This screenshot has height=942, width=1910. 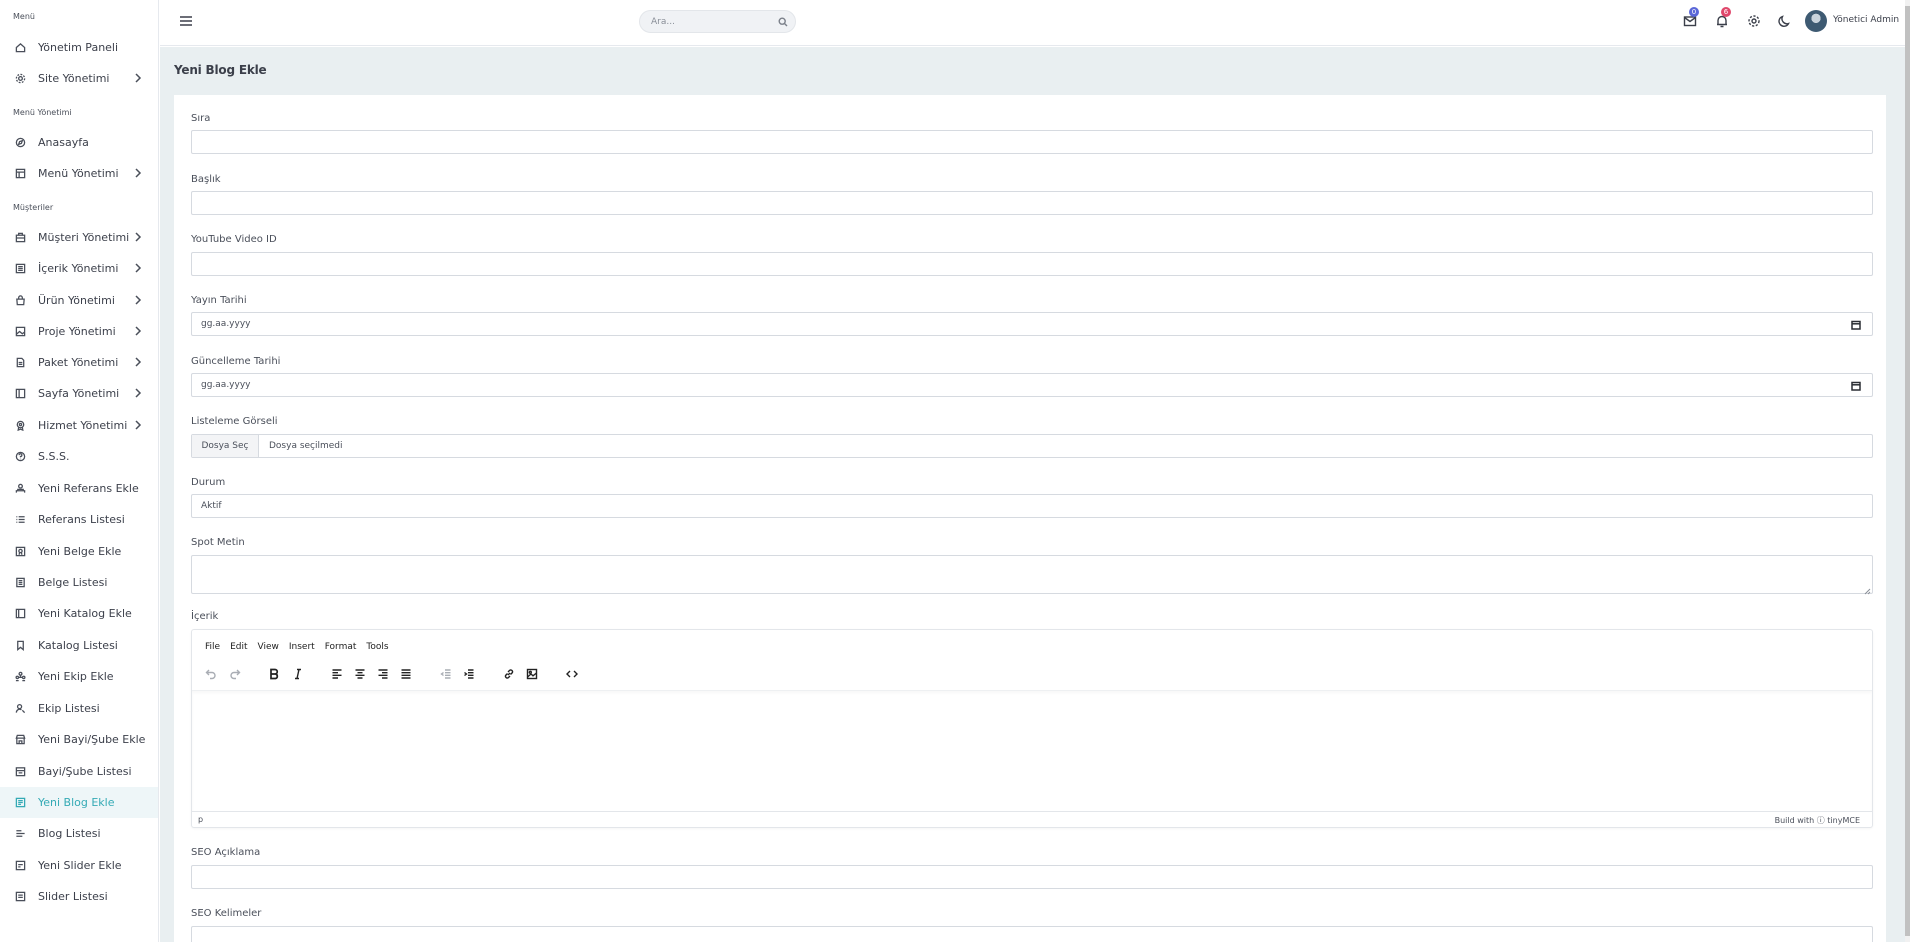 What do you see at coordinates (238, 647) in the screenshot?
I see `editor-menu-edit: Edit` at bounding box center [238, 647].